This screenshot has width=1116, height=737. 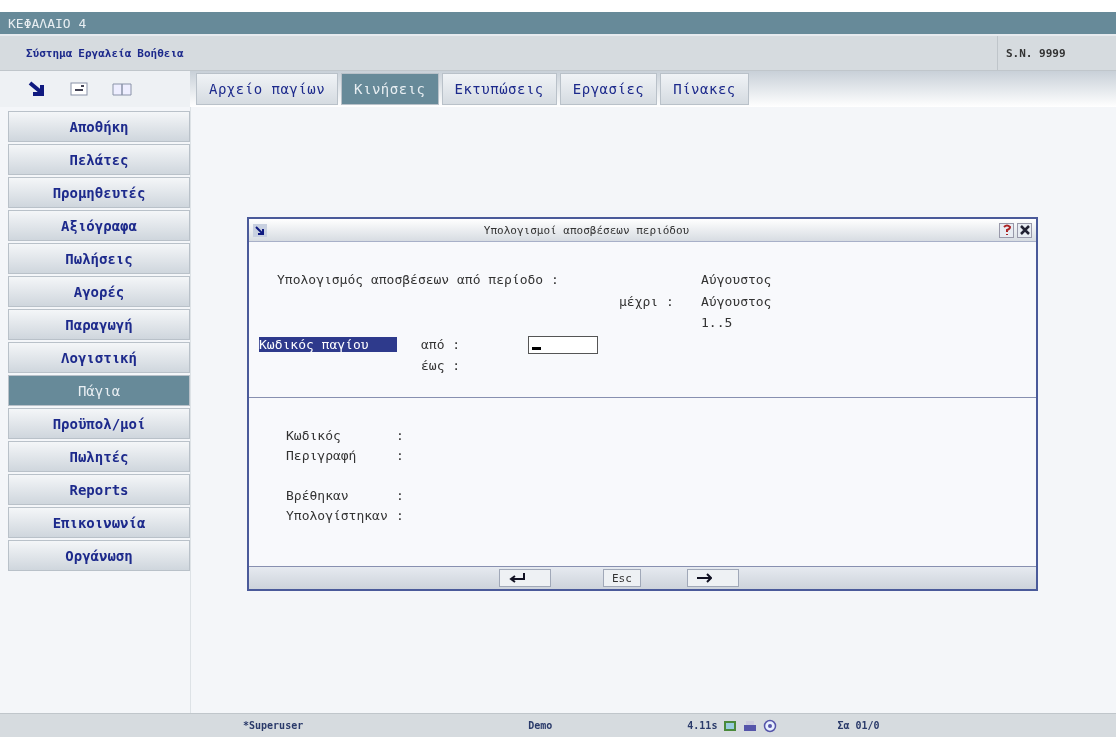 What do you see at coordinates (160, 53) in the screenshot?
I see `menu-item: Βοήθεια` at bounding box center [160, 53].